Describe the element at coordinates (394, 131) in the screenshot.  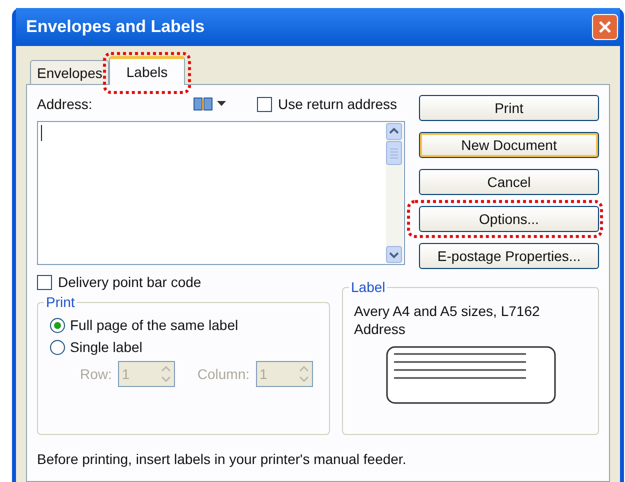
I see `scroll-up-icon` at that location.